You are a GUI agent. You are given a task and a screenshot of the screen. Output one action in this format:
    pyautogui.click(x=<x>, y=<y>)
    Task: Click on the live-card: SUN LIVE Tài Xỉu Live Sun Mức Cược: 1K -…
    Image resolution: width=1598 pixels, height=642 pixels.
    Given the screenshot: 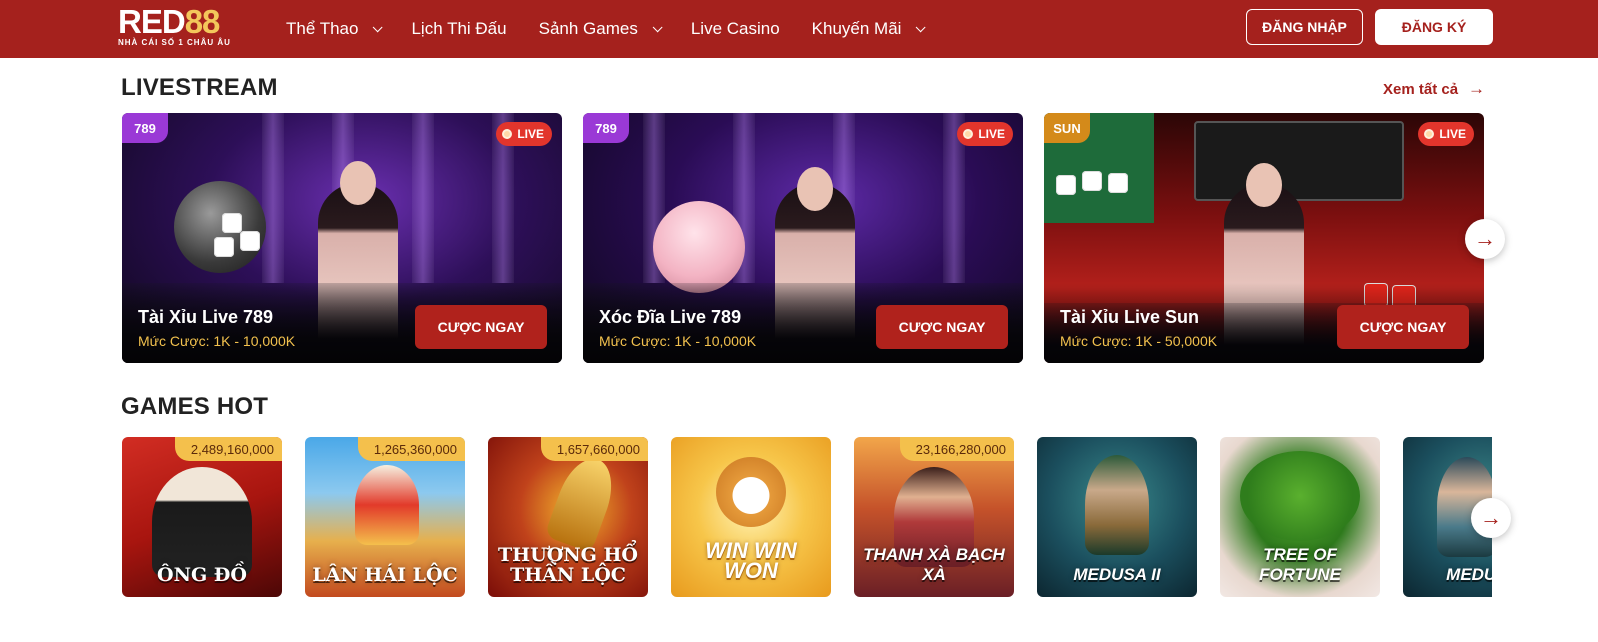 What is the action you would take?
    pyautogui.click(x=1264, y=238)
    